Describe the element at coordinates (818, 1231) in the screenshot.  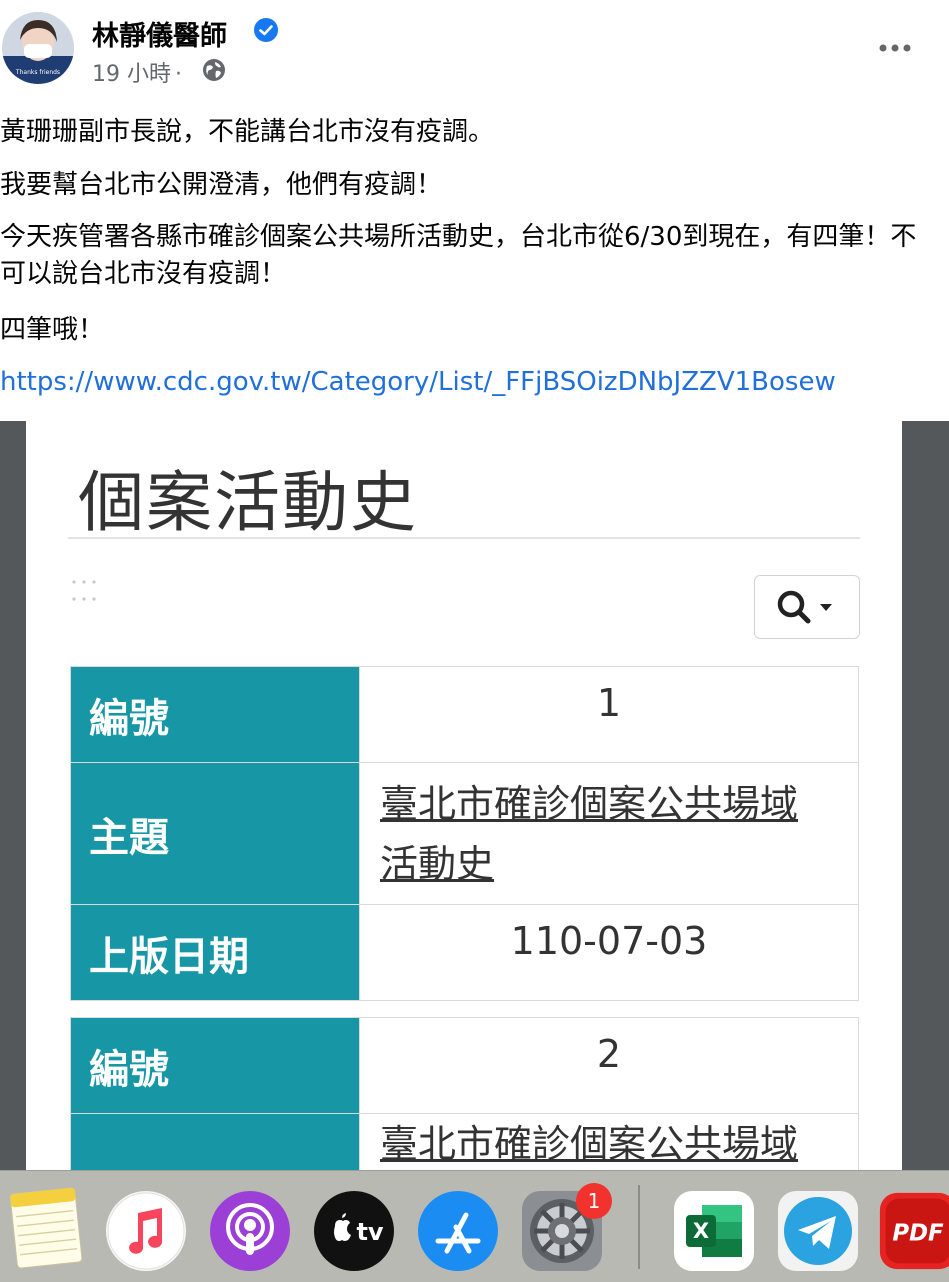
I see `telegram-icon` at that location.